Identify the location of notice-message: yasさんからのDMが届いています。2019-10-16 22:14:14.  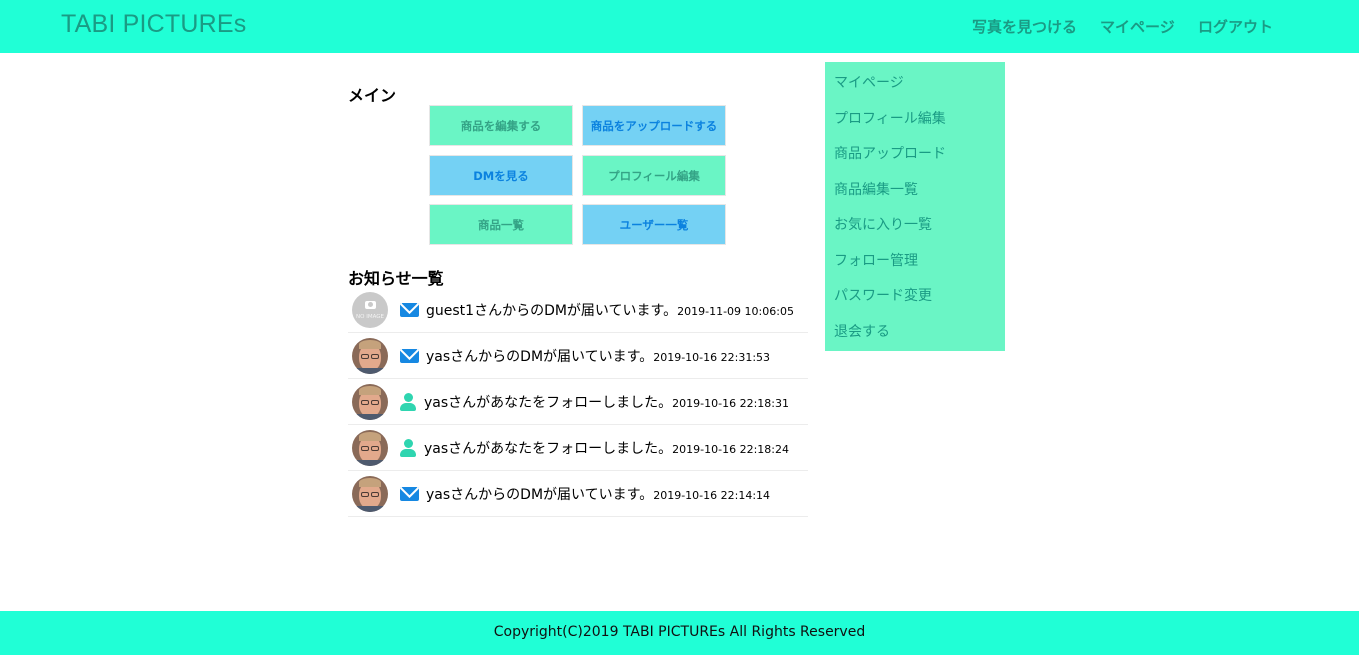
(598, 494).